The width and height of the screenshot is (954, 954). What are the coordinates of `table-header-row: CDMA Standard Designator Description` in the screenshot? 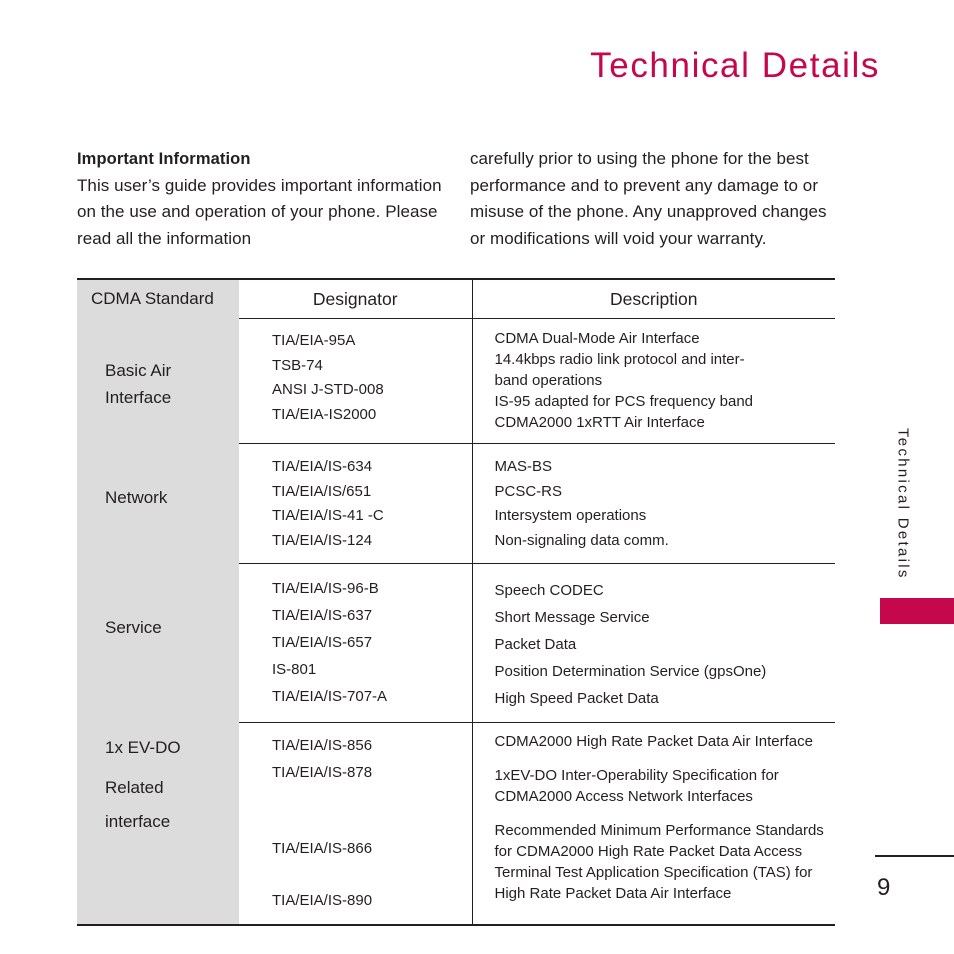 It's located at (456, 299).